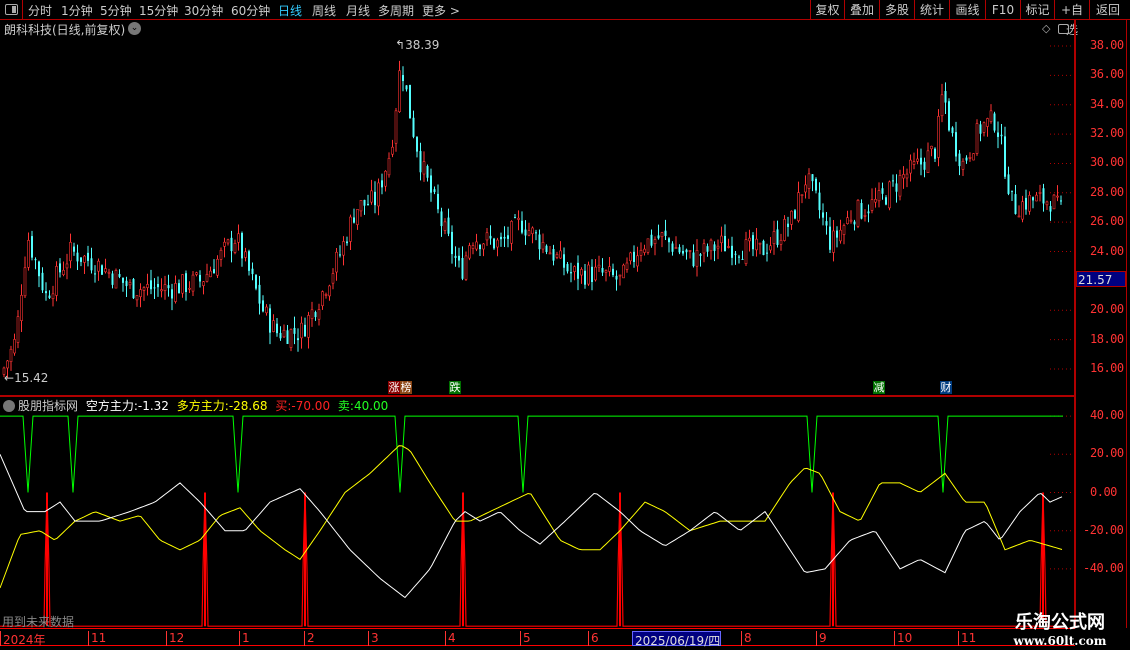 Image resolution: width=1130 pixels, height=650 pixels. What do you see at coordinates (283, 406) in the screenshot?
I see `buy-label: 买:` at bounding box center [283, 406].